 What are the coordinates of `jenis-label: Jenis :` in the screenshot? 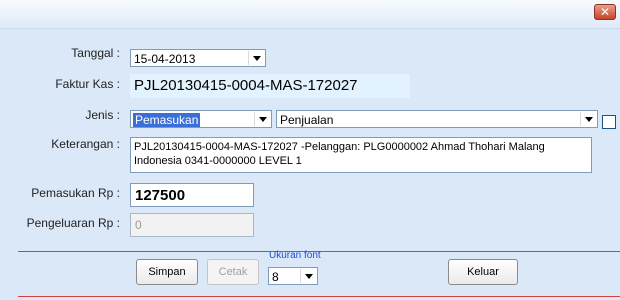 It's located at (102, 115).